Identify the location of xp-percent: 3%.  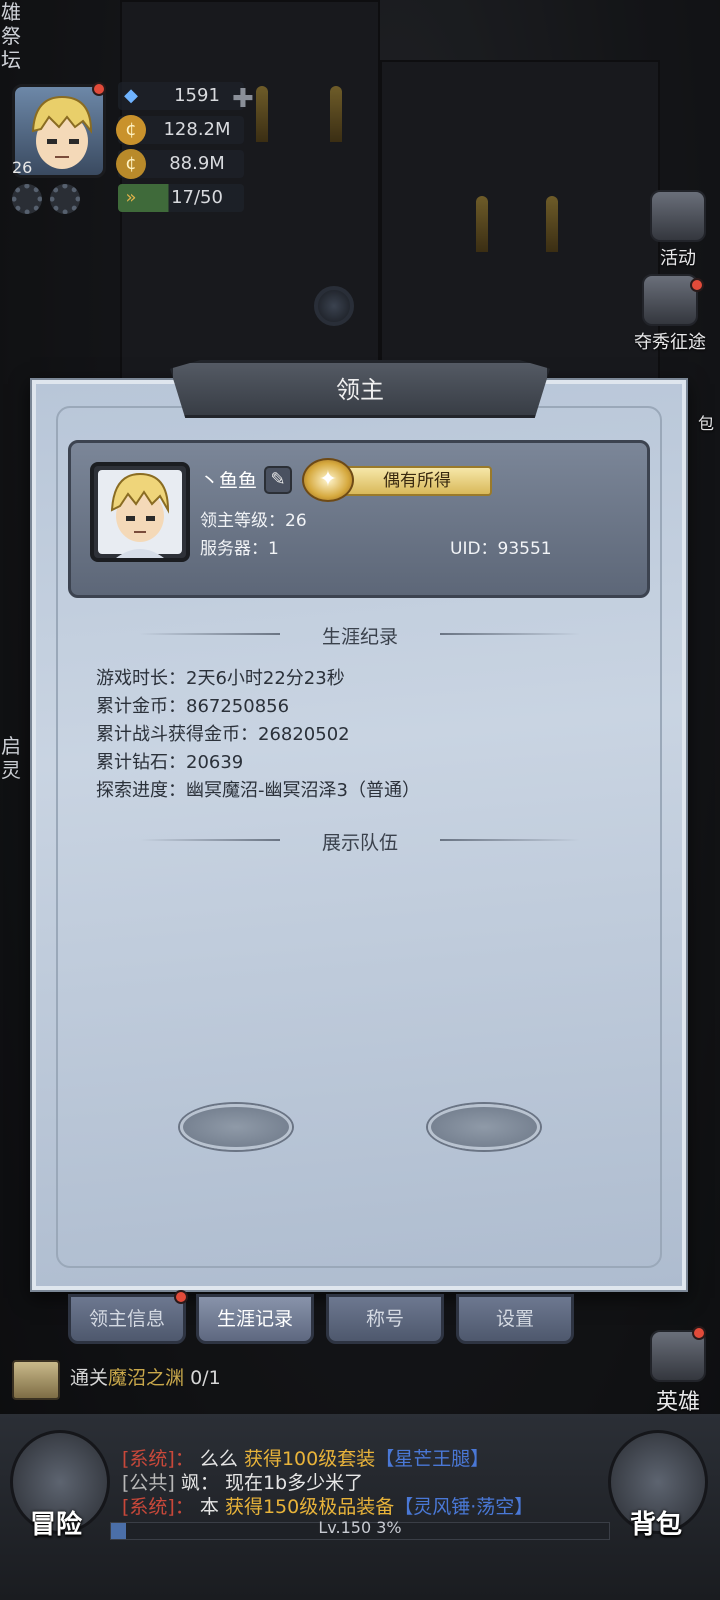
(389, 1527).